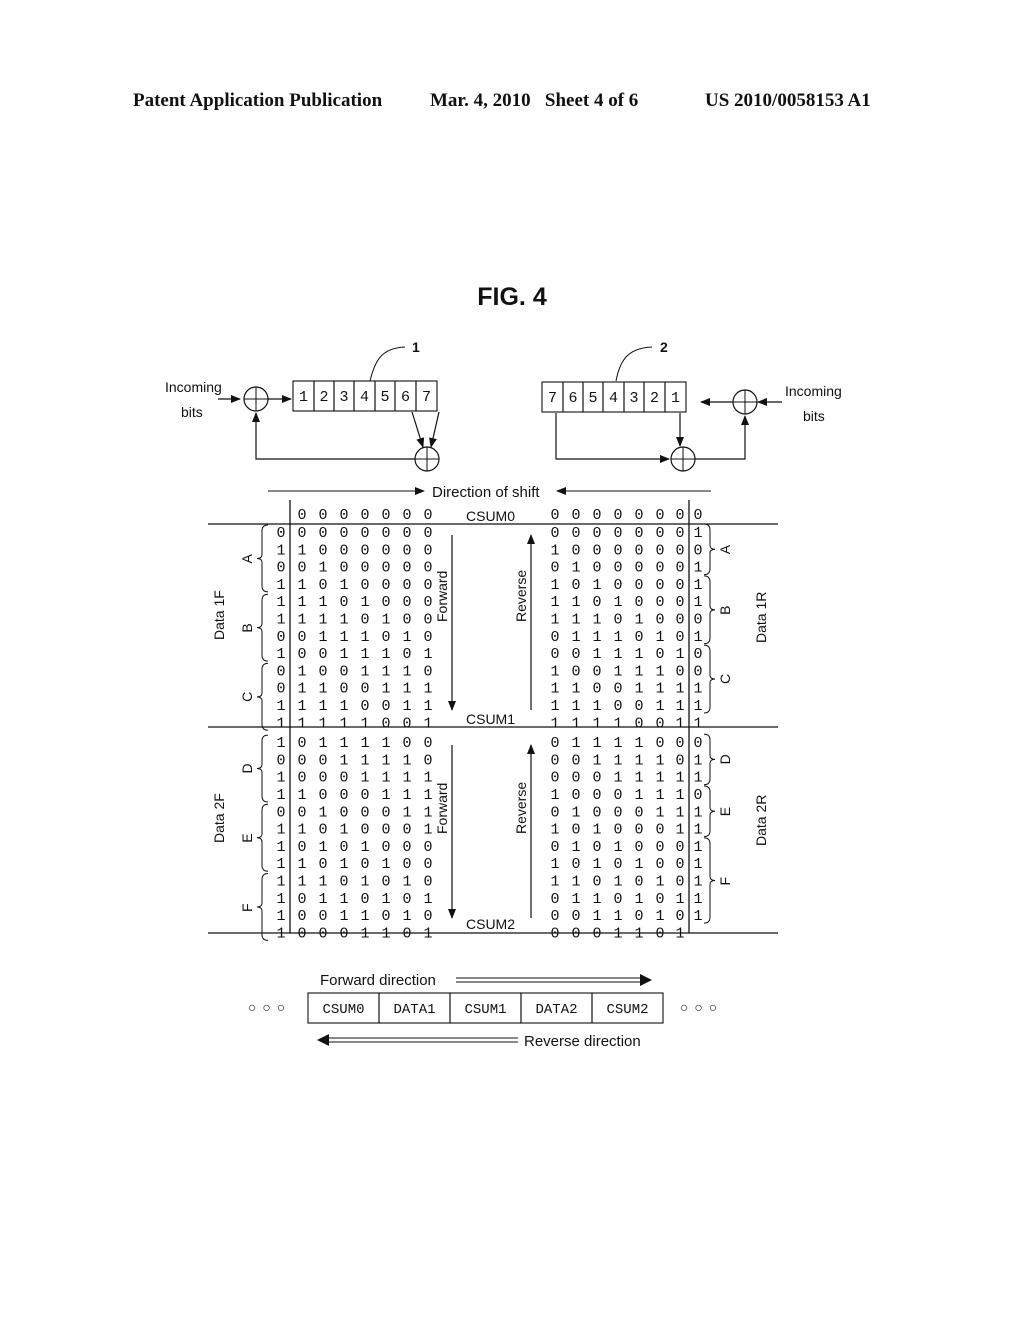 The height and width of the screenshot is (1320, 1024). I want to click on table-row: 00100011, so click(354, 812).